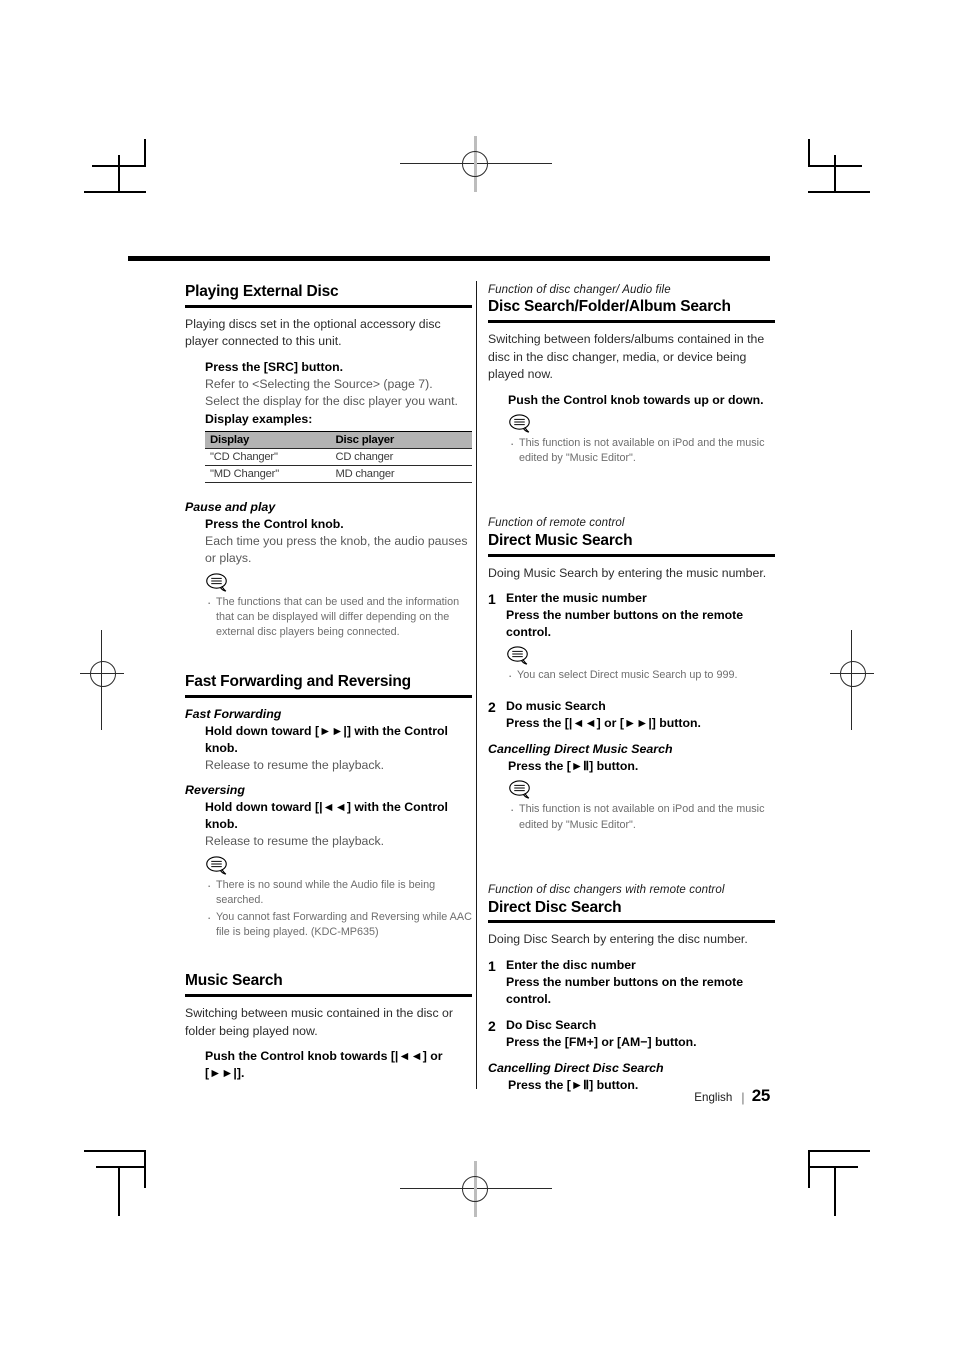  Describe the element at coordinates (761, 1095) in the screenshot. I see `footer-page-number: 25` at that location.